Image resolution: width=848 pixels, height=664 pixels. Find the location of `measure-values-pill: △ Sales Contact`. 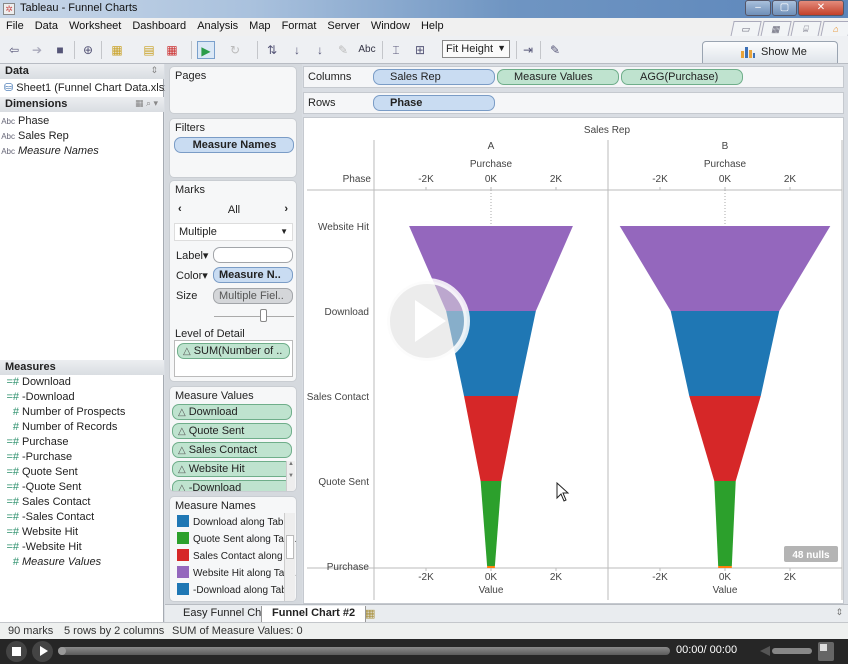

measure-values-pill: △ Sales Contact is located at coordinates (232, 450).